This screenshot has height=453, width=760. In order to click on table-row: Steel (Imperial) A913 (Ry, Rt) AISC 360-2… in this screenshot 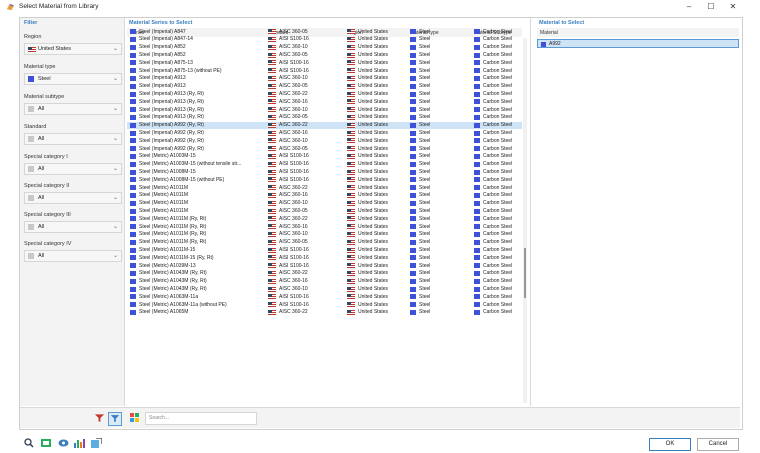, I will do `click(324, 94)`.